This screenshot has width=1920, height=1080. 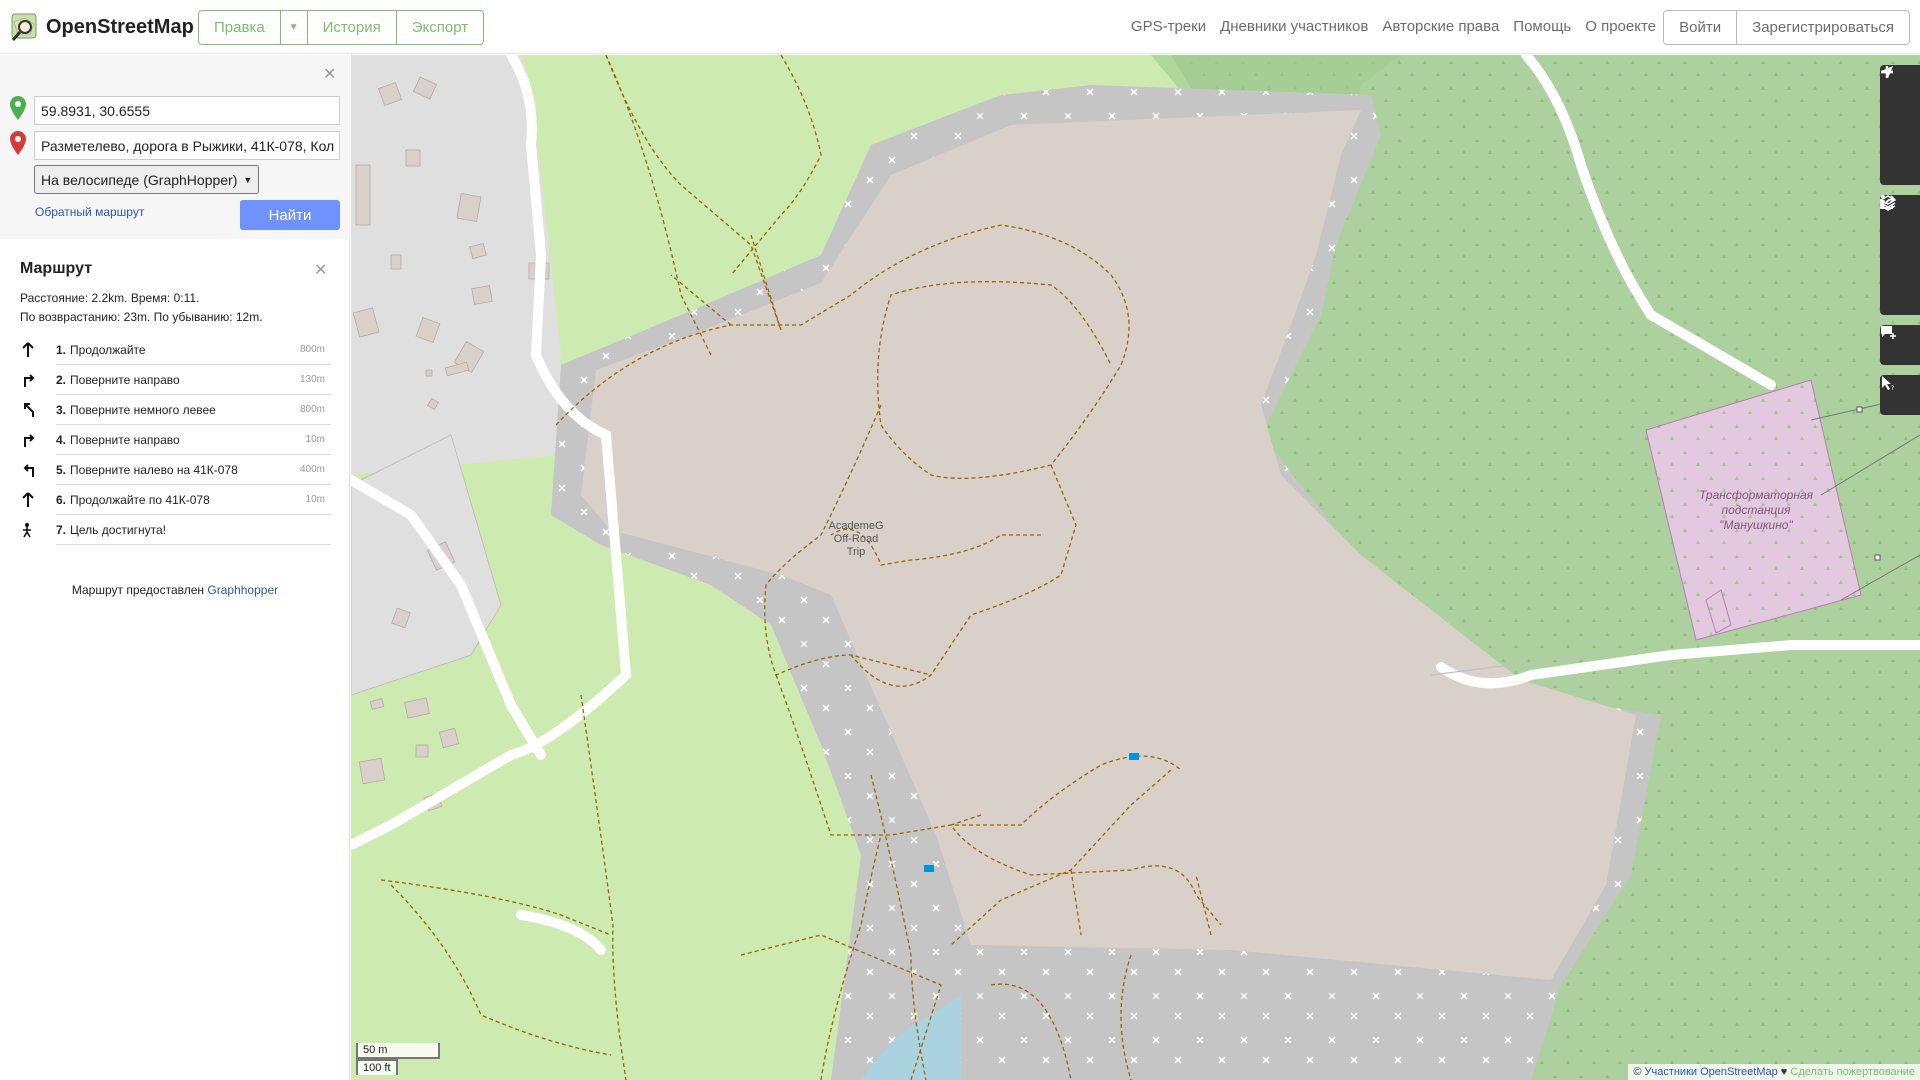 What do you see at coordinates (38, 470) in the screenshot?
I see `turn-left-icon` at bounding box center [38, 470].